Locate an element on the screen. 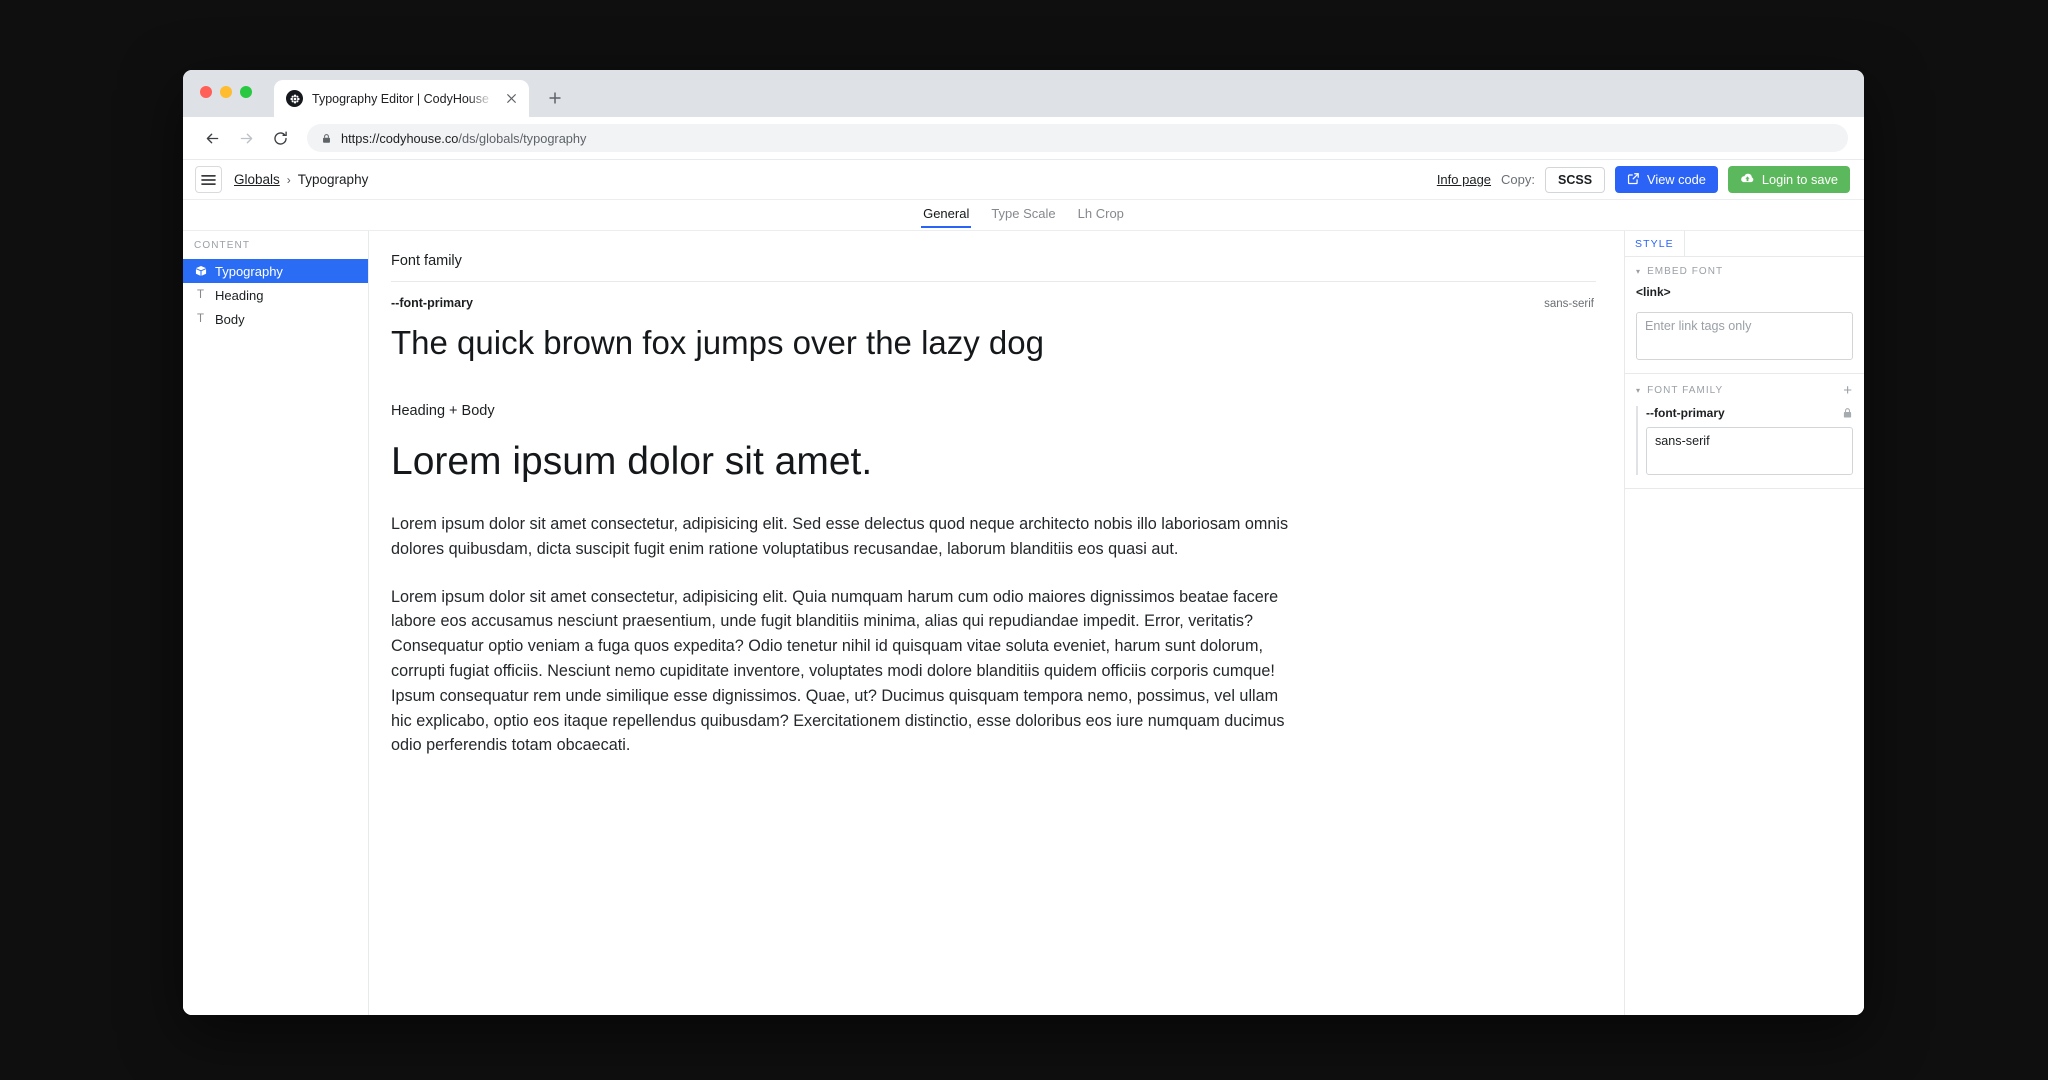 The width and height of the screenshot is (2048, 1080). reload-button is located at coordinates (280, 138).